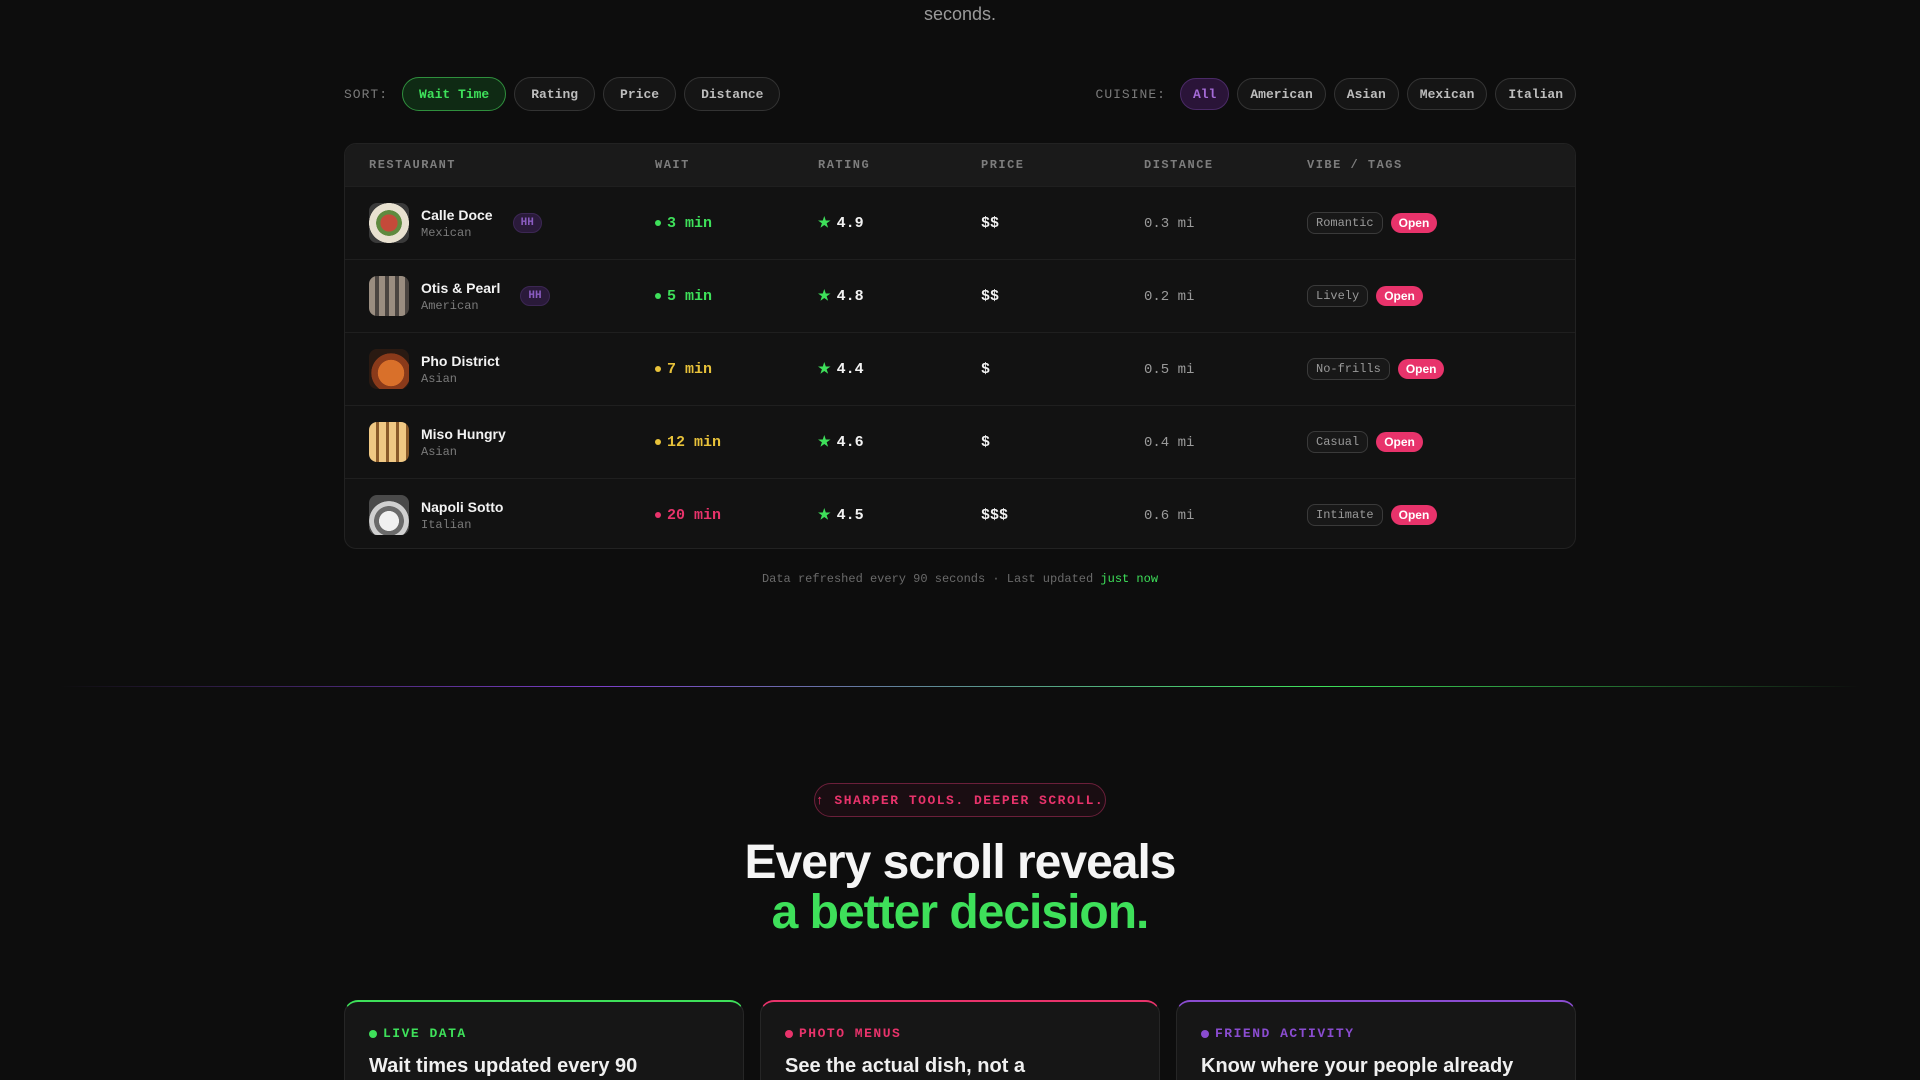  Describe the element at coordinates (462, 507) in the screenshot. I see `restaurant-name: Napoli Sotto` at that location.